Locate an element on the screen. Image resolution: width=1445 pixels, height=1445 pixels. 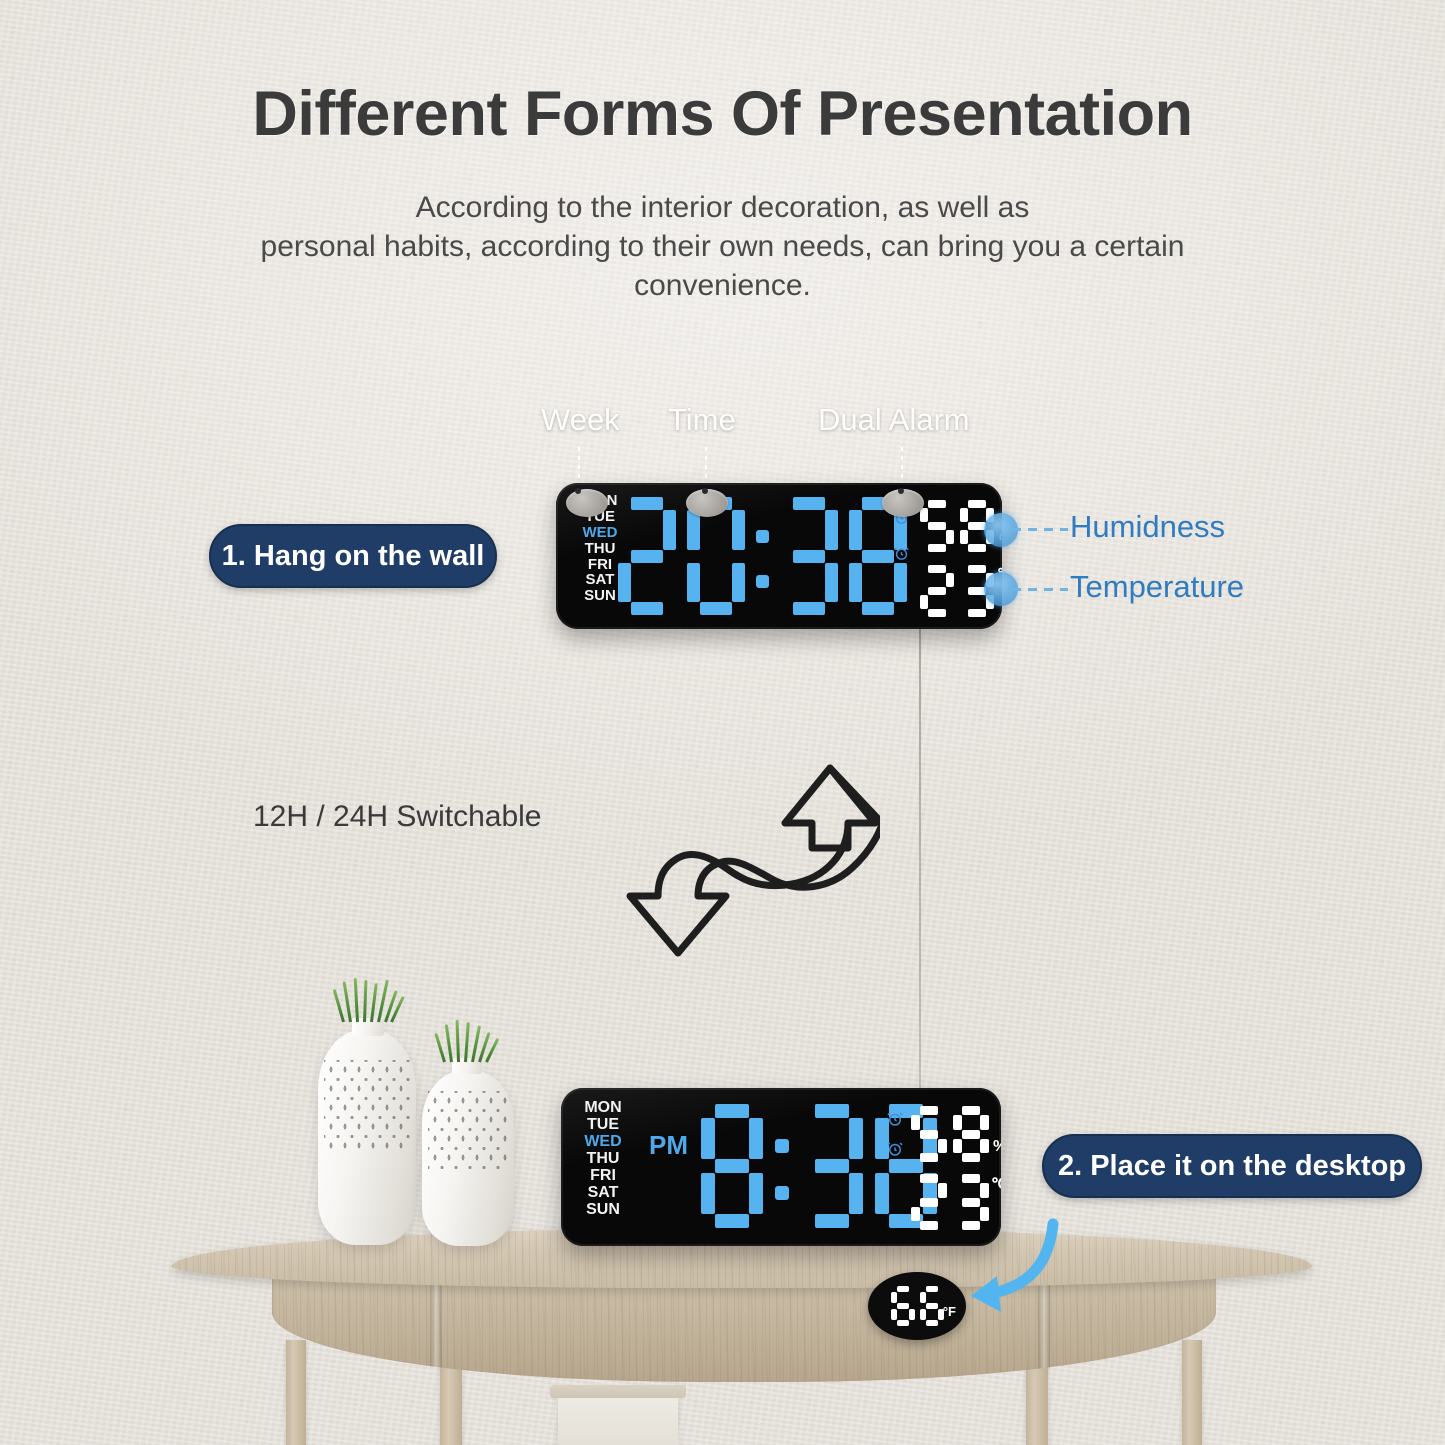
wall-day-thu: THU is located at coordinates (600, 548).